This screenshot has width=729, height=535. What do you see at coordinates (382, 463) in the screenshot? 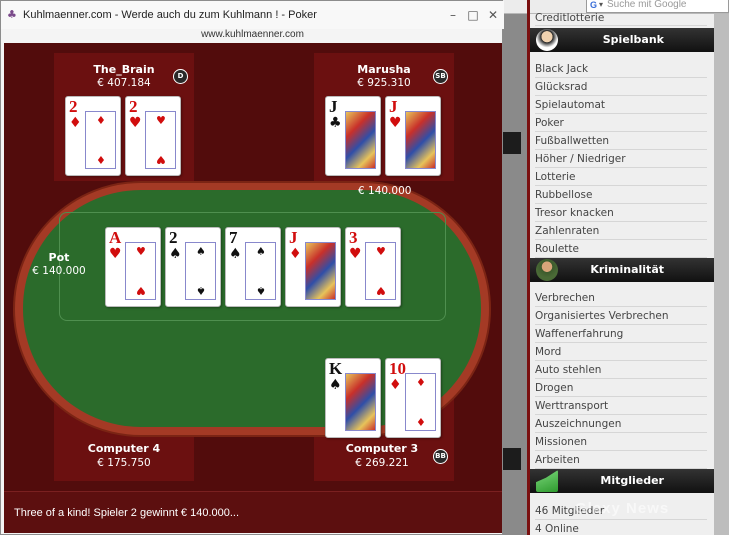
I see `player-chips: € 269.221` at bounding box center [382, 463].